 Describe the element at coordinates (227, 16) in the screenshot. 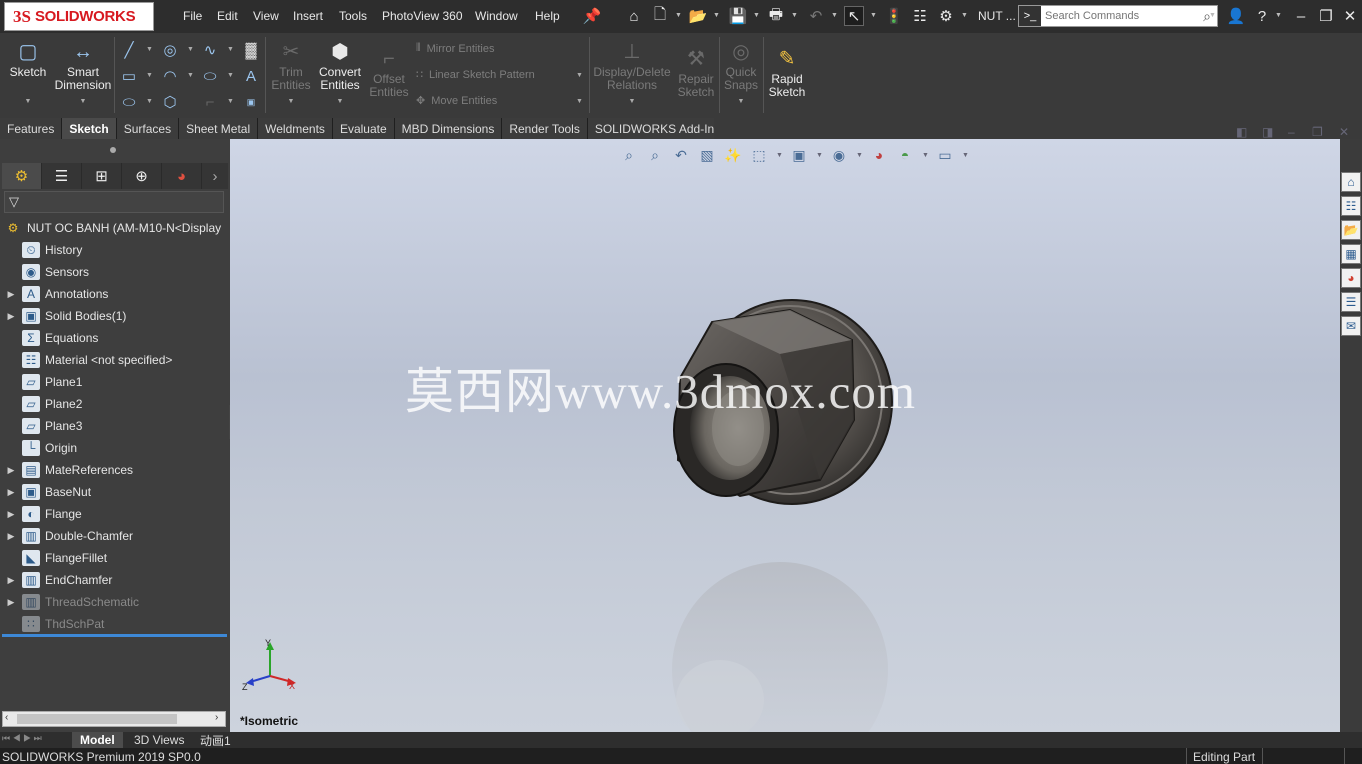

I see `menu-edit: Edit` at that location.